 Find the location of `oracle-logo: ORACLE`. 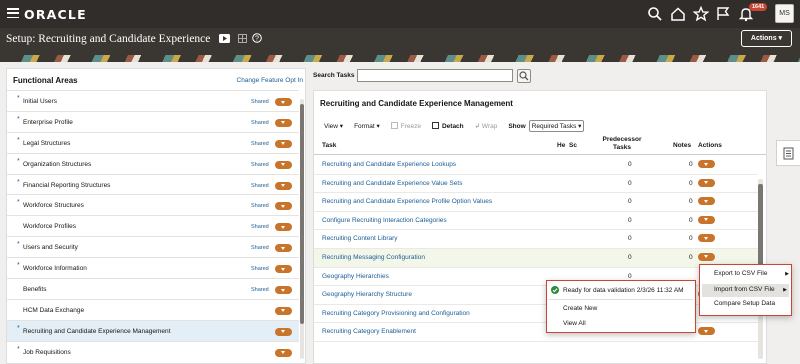

oracle-logo: ORACLE is located at coordinates (55, 14).